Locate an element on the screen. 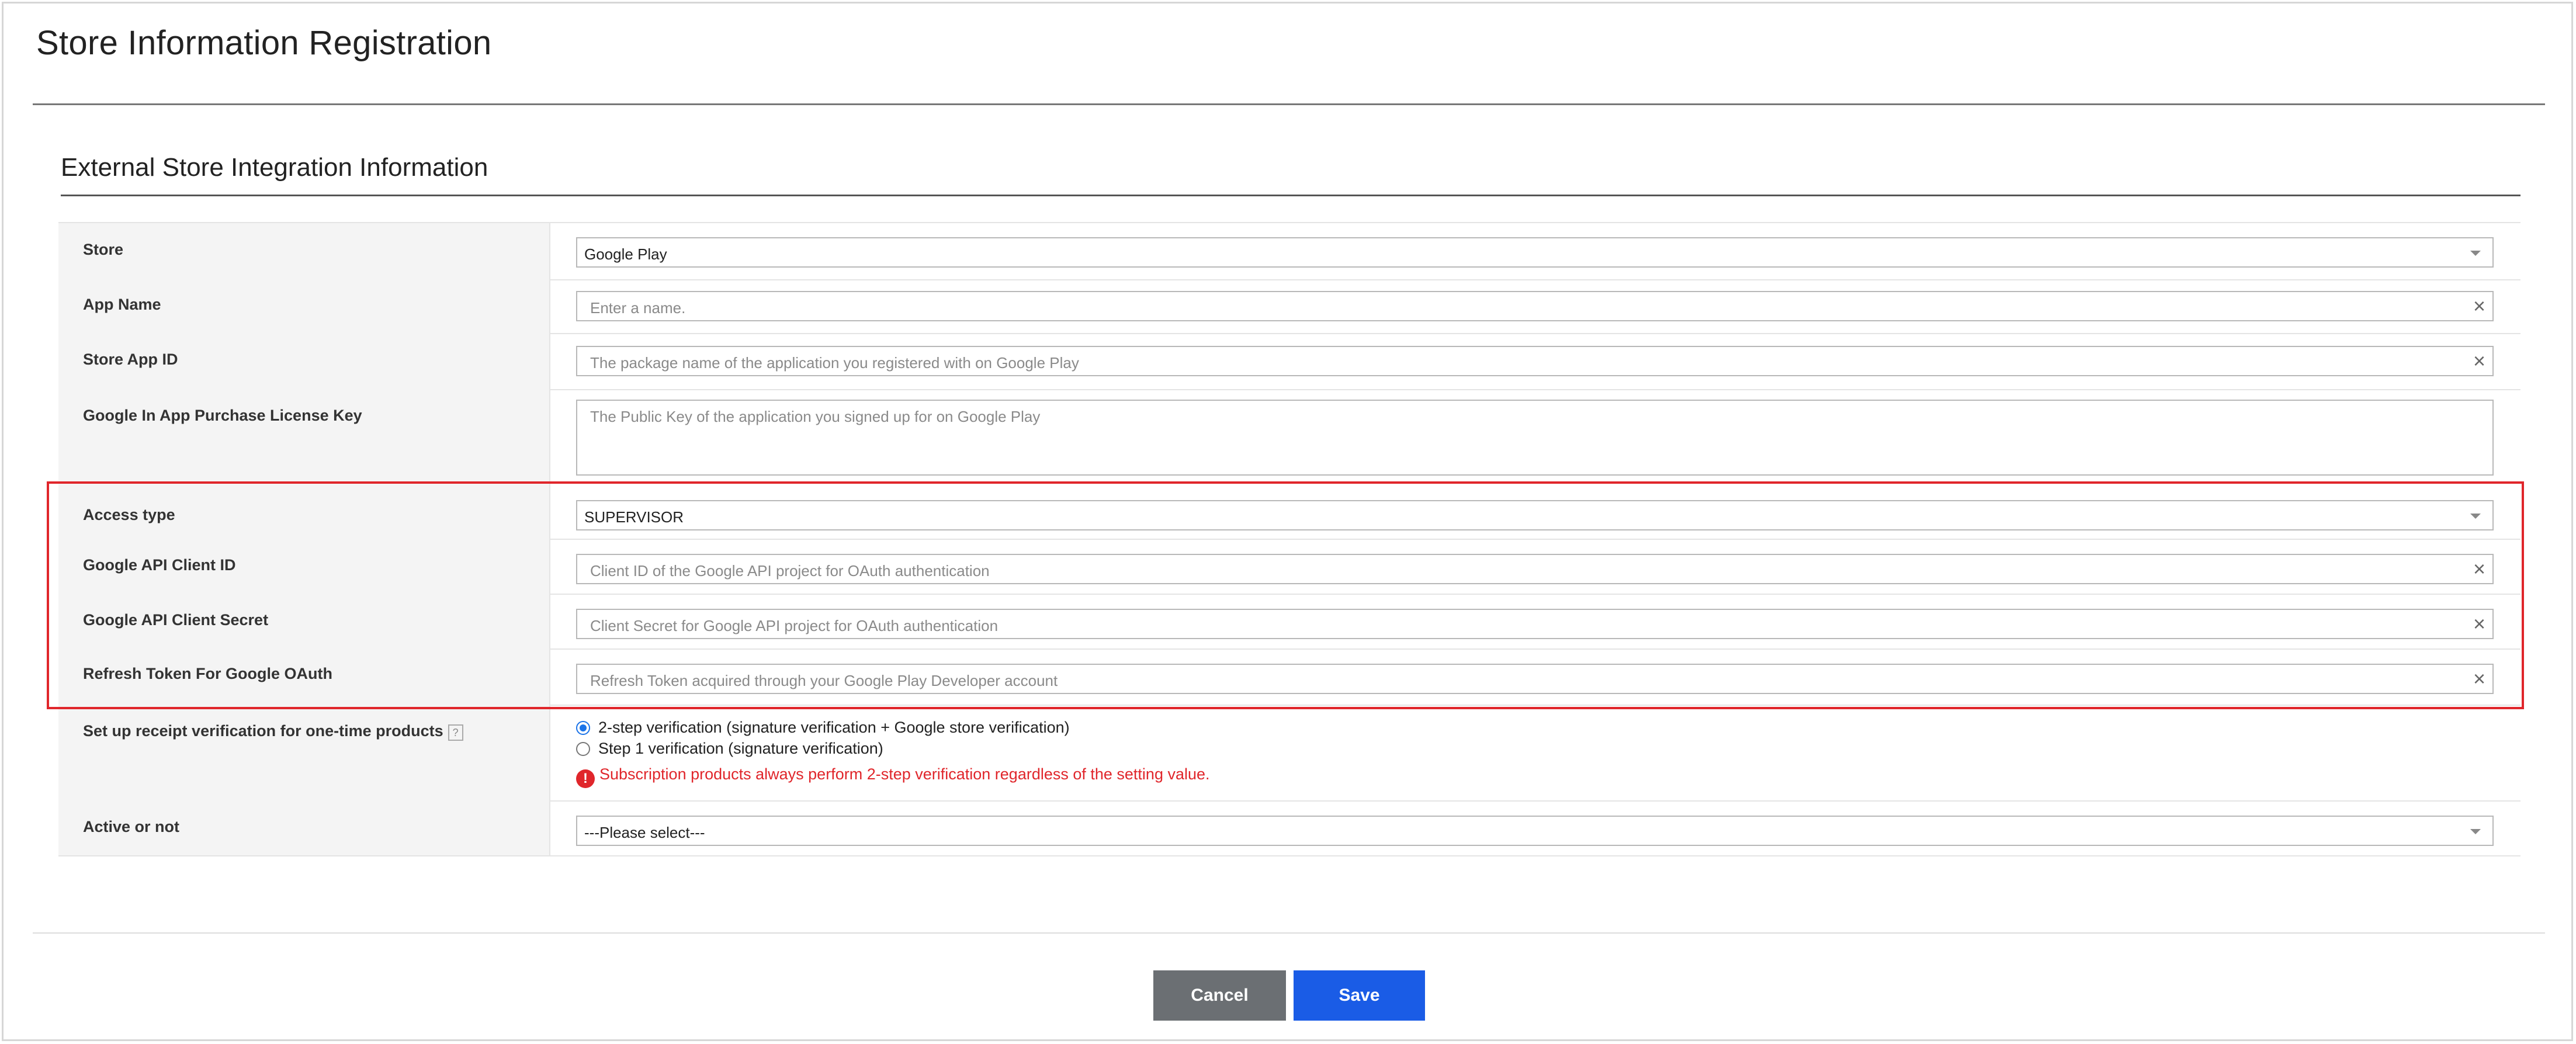  row-store: Store Google Play is located at coordinates (1289, 251).